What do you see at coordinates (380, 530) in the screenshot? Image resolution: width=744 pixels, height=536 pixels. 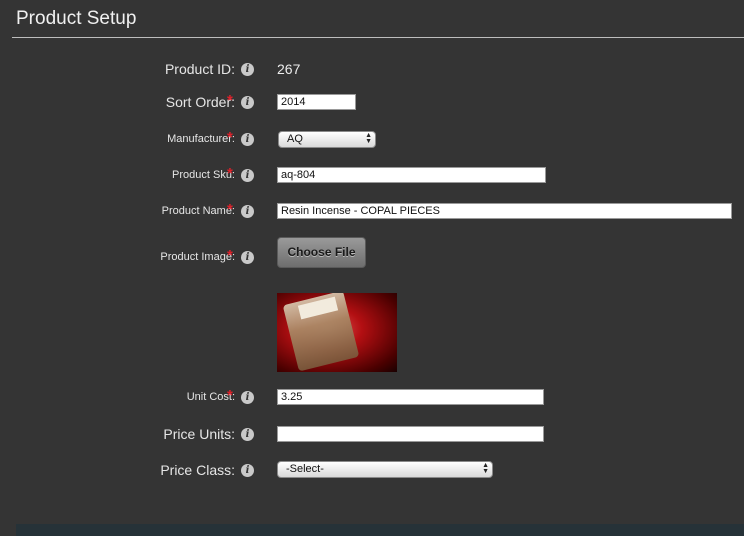 I see `footer-bar` at bounding box center [380, 530].